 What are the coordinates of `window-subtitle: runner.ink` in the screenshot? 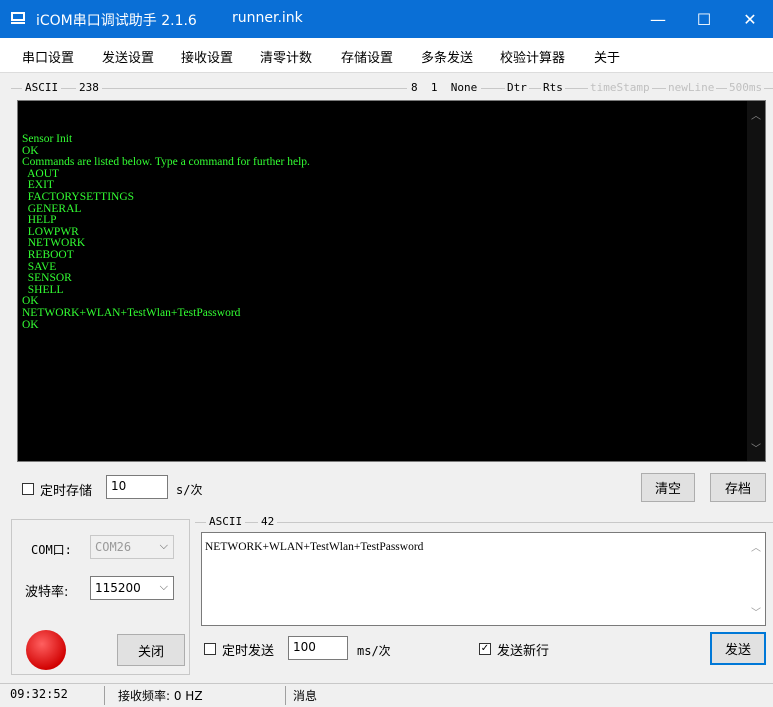 It's located at (267, 18).